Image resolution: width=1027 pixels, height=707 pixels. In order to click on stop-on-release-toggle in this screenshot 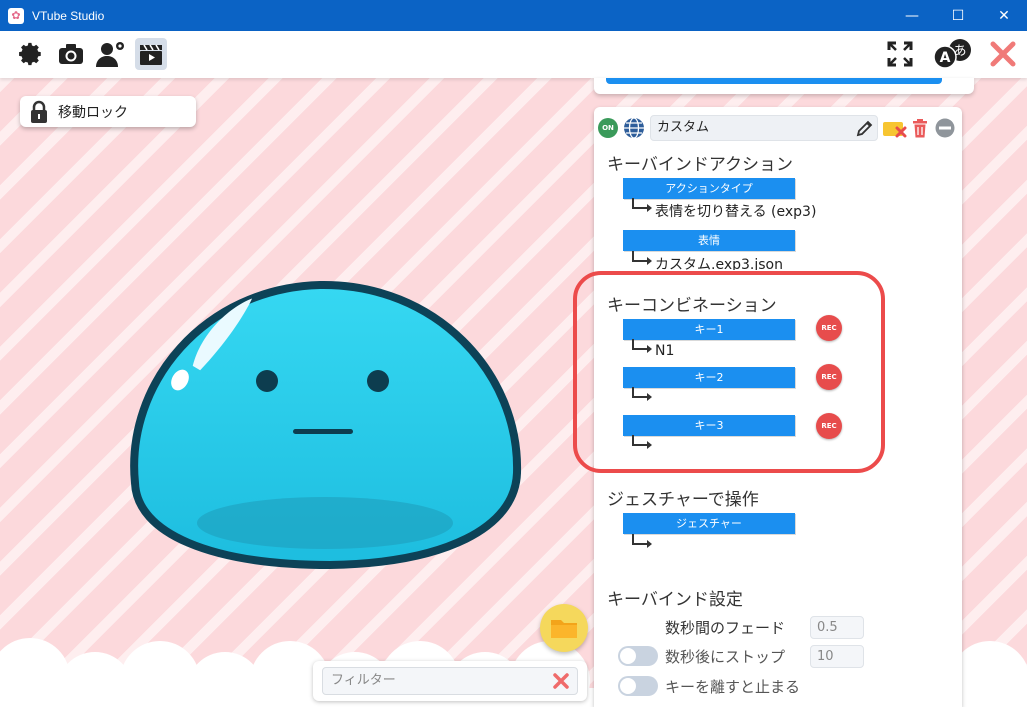, I will do `click(638, 686)`.